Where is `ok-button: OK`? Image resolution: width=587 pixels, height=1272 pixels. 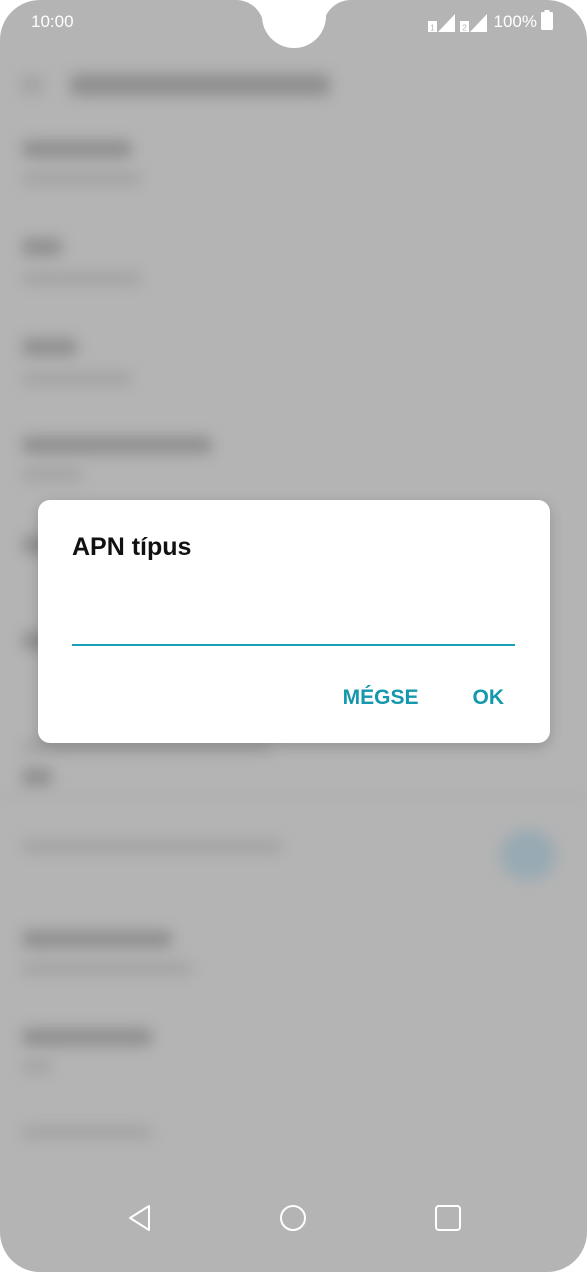
ok-button: OK is located at coordinates (489, 698).